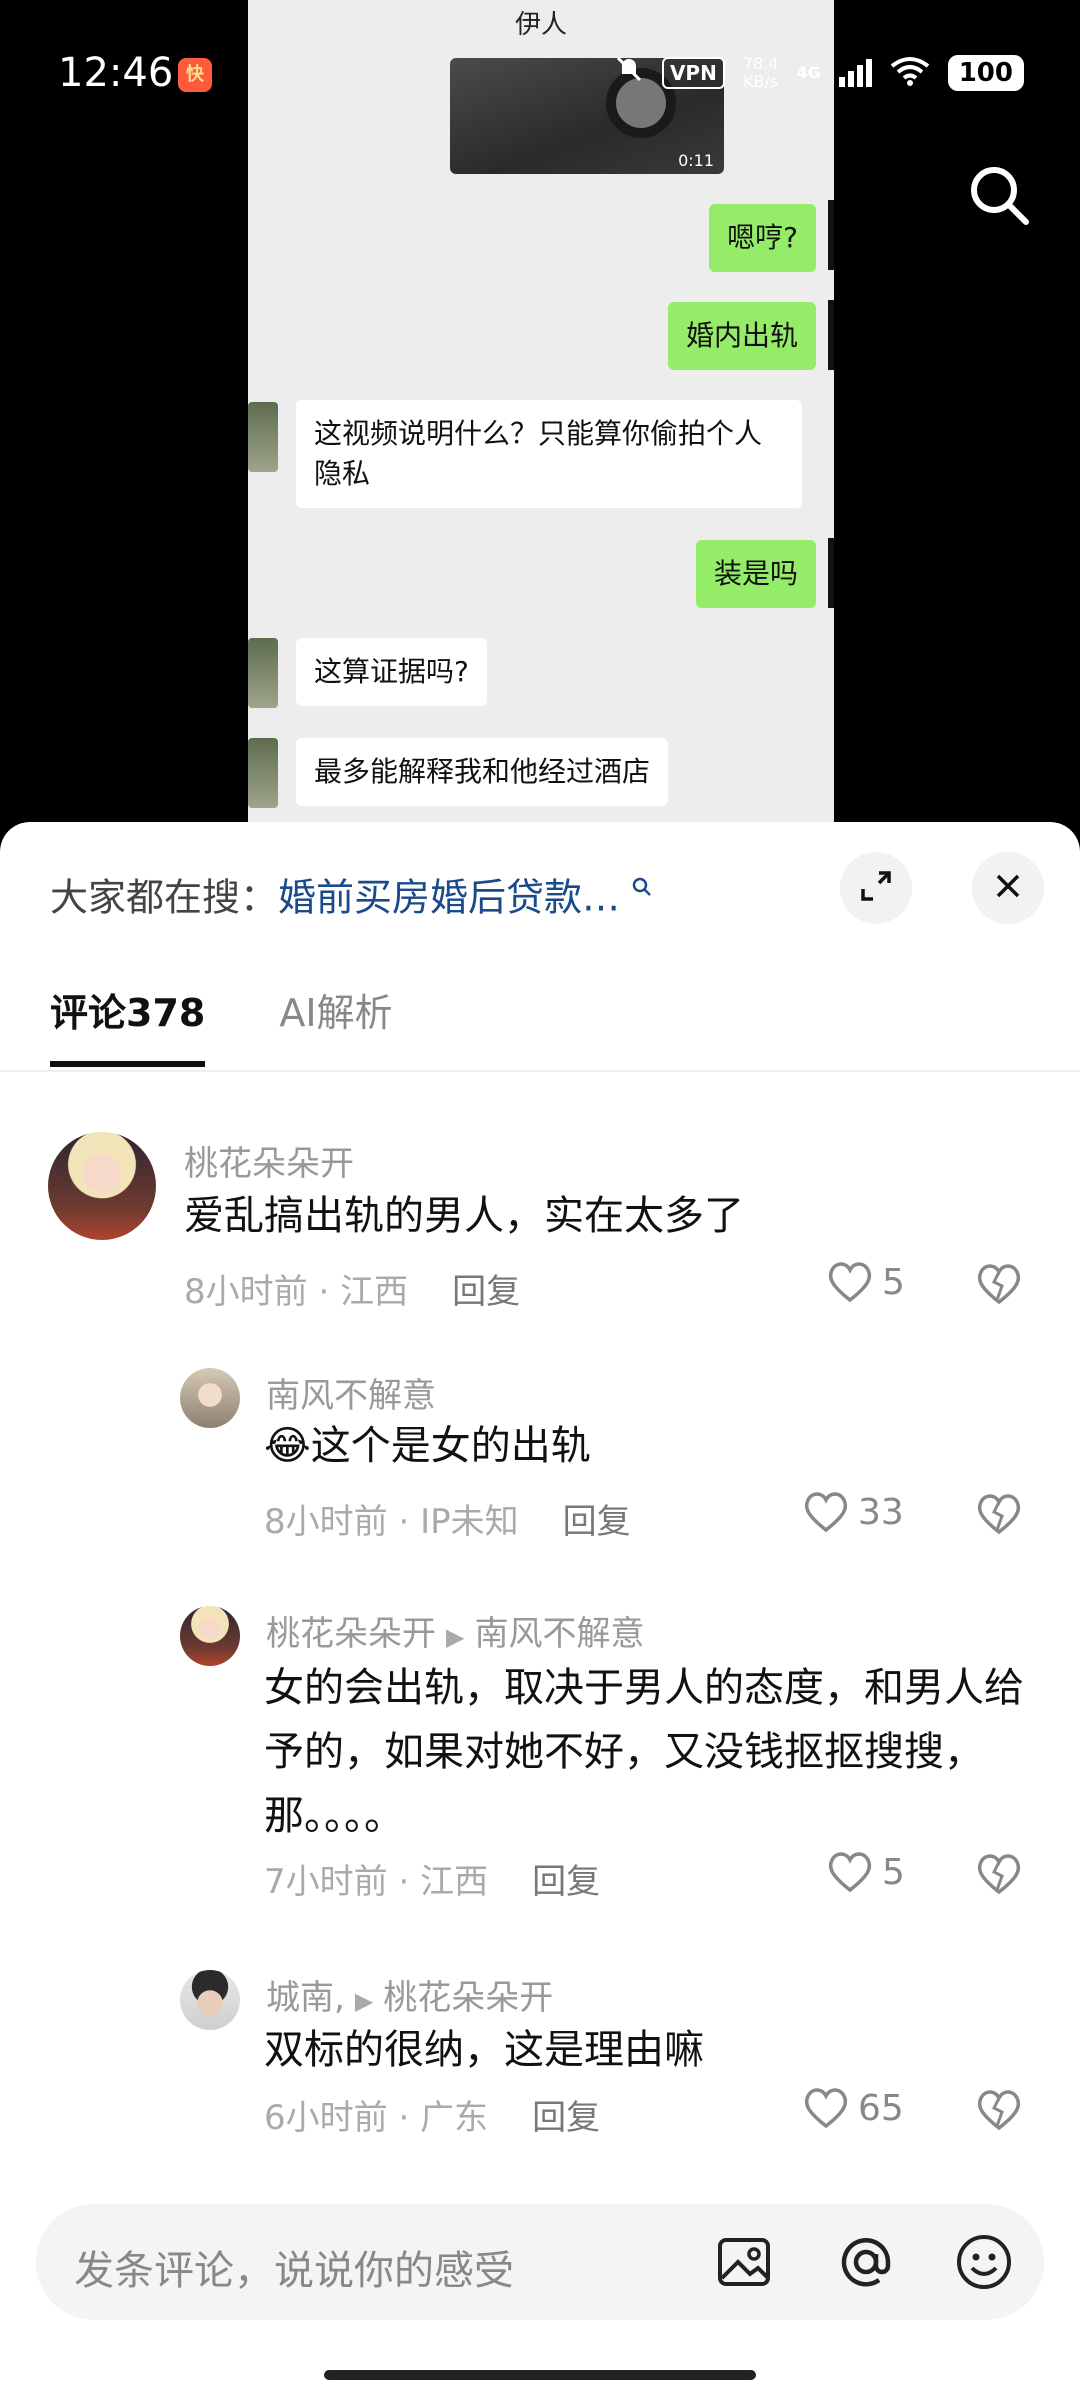 This screenshot has width=1080, height=2400. I want to click on comment-username-line: 桃花朵朵开 ▶ 南风不解意, so click(455, 1630).